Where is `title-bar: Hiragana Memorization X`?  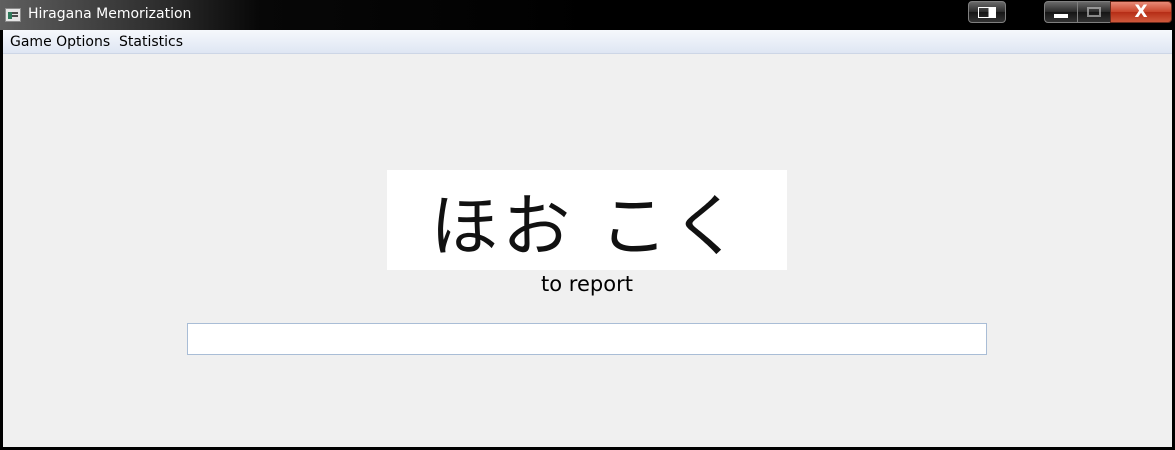 title-bar: Hiragana Memorization X is located at coordinates (587, 15).